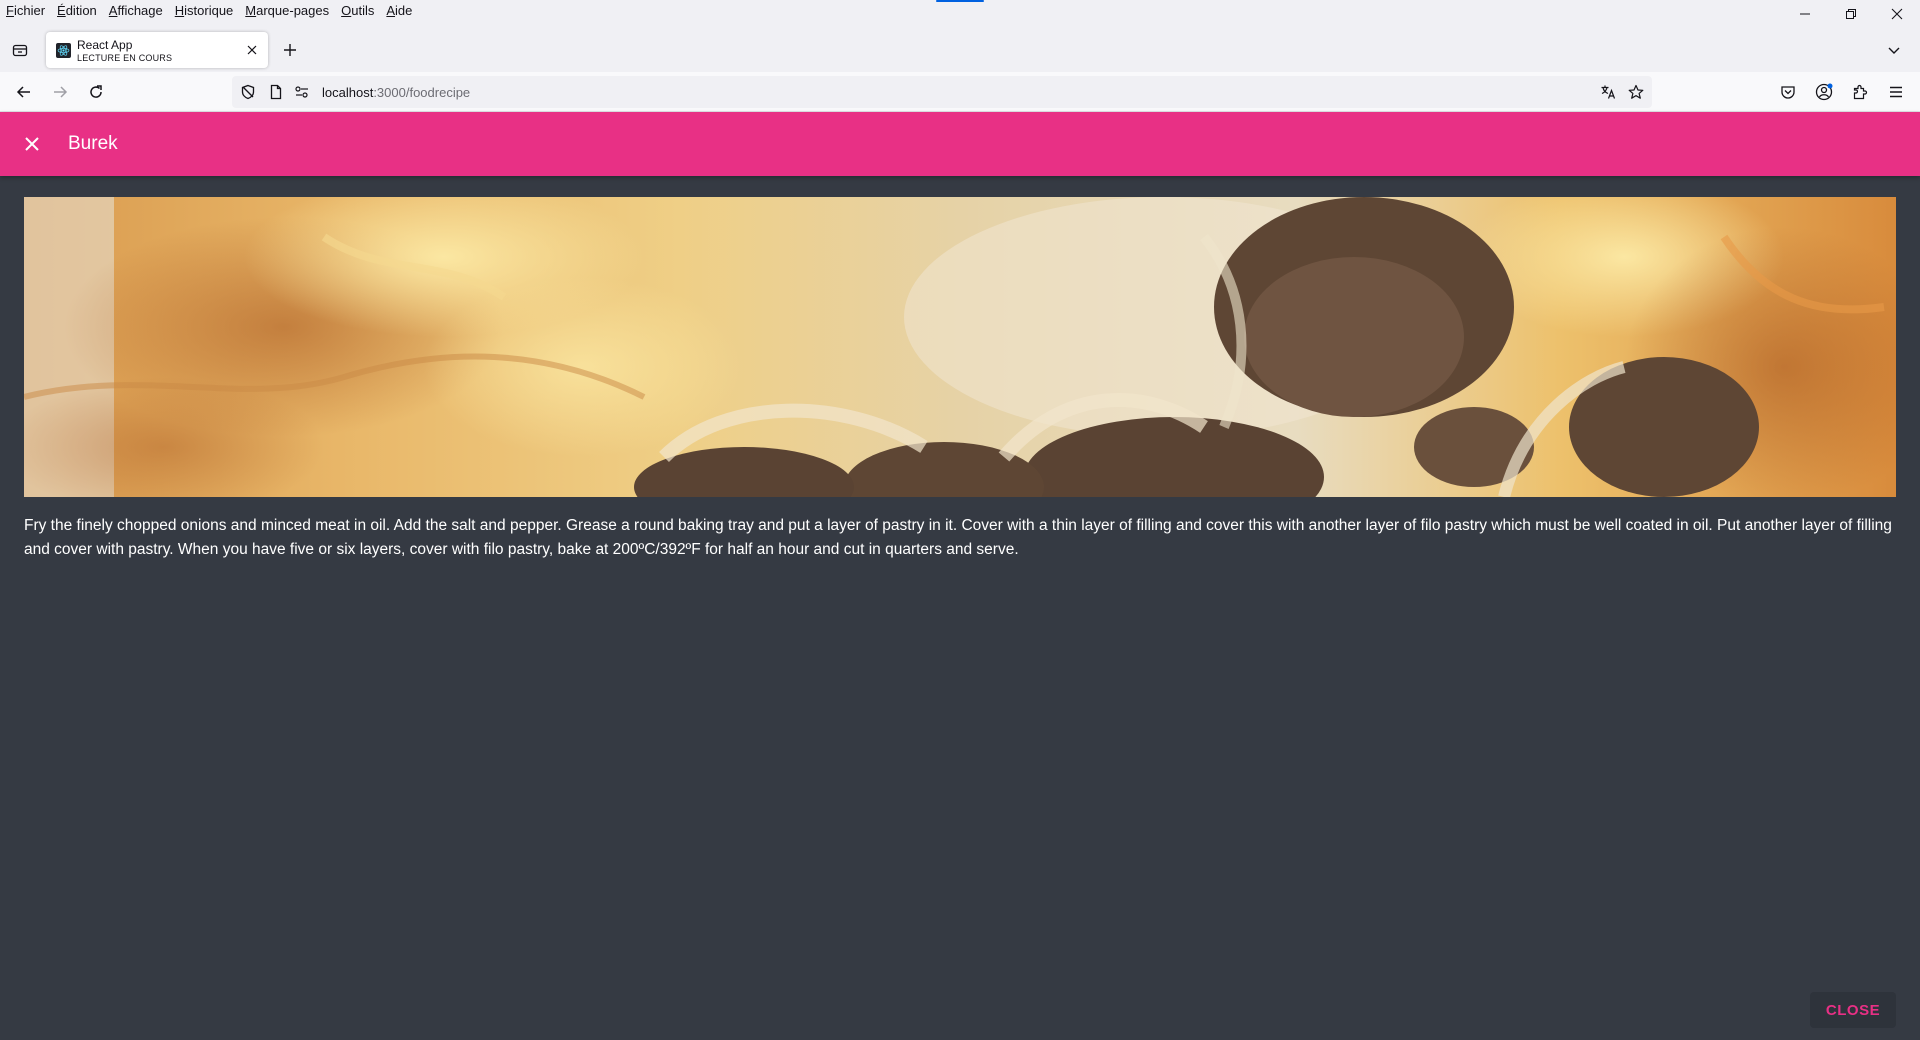  I want to click on firefox-view-button, so click(20, 50).